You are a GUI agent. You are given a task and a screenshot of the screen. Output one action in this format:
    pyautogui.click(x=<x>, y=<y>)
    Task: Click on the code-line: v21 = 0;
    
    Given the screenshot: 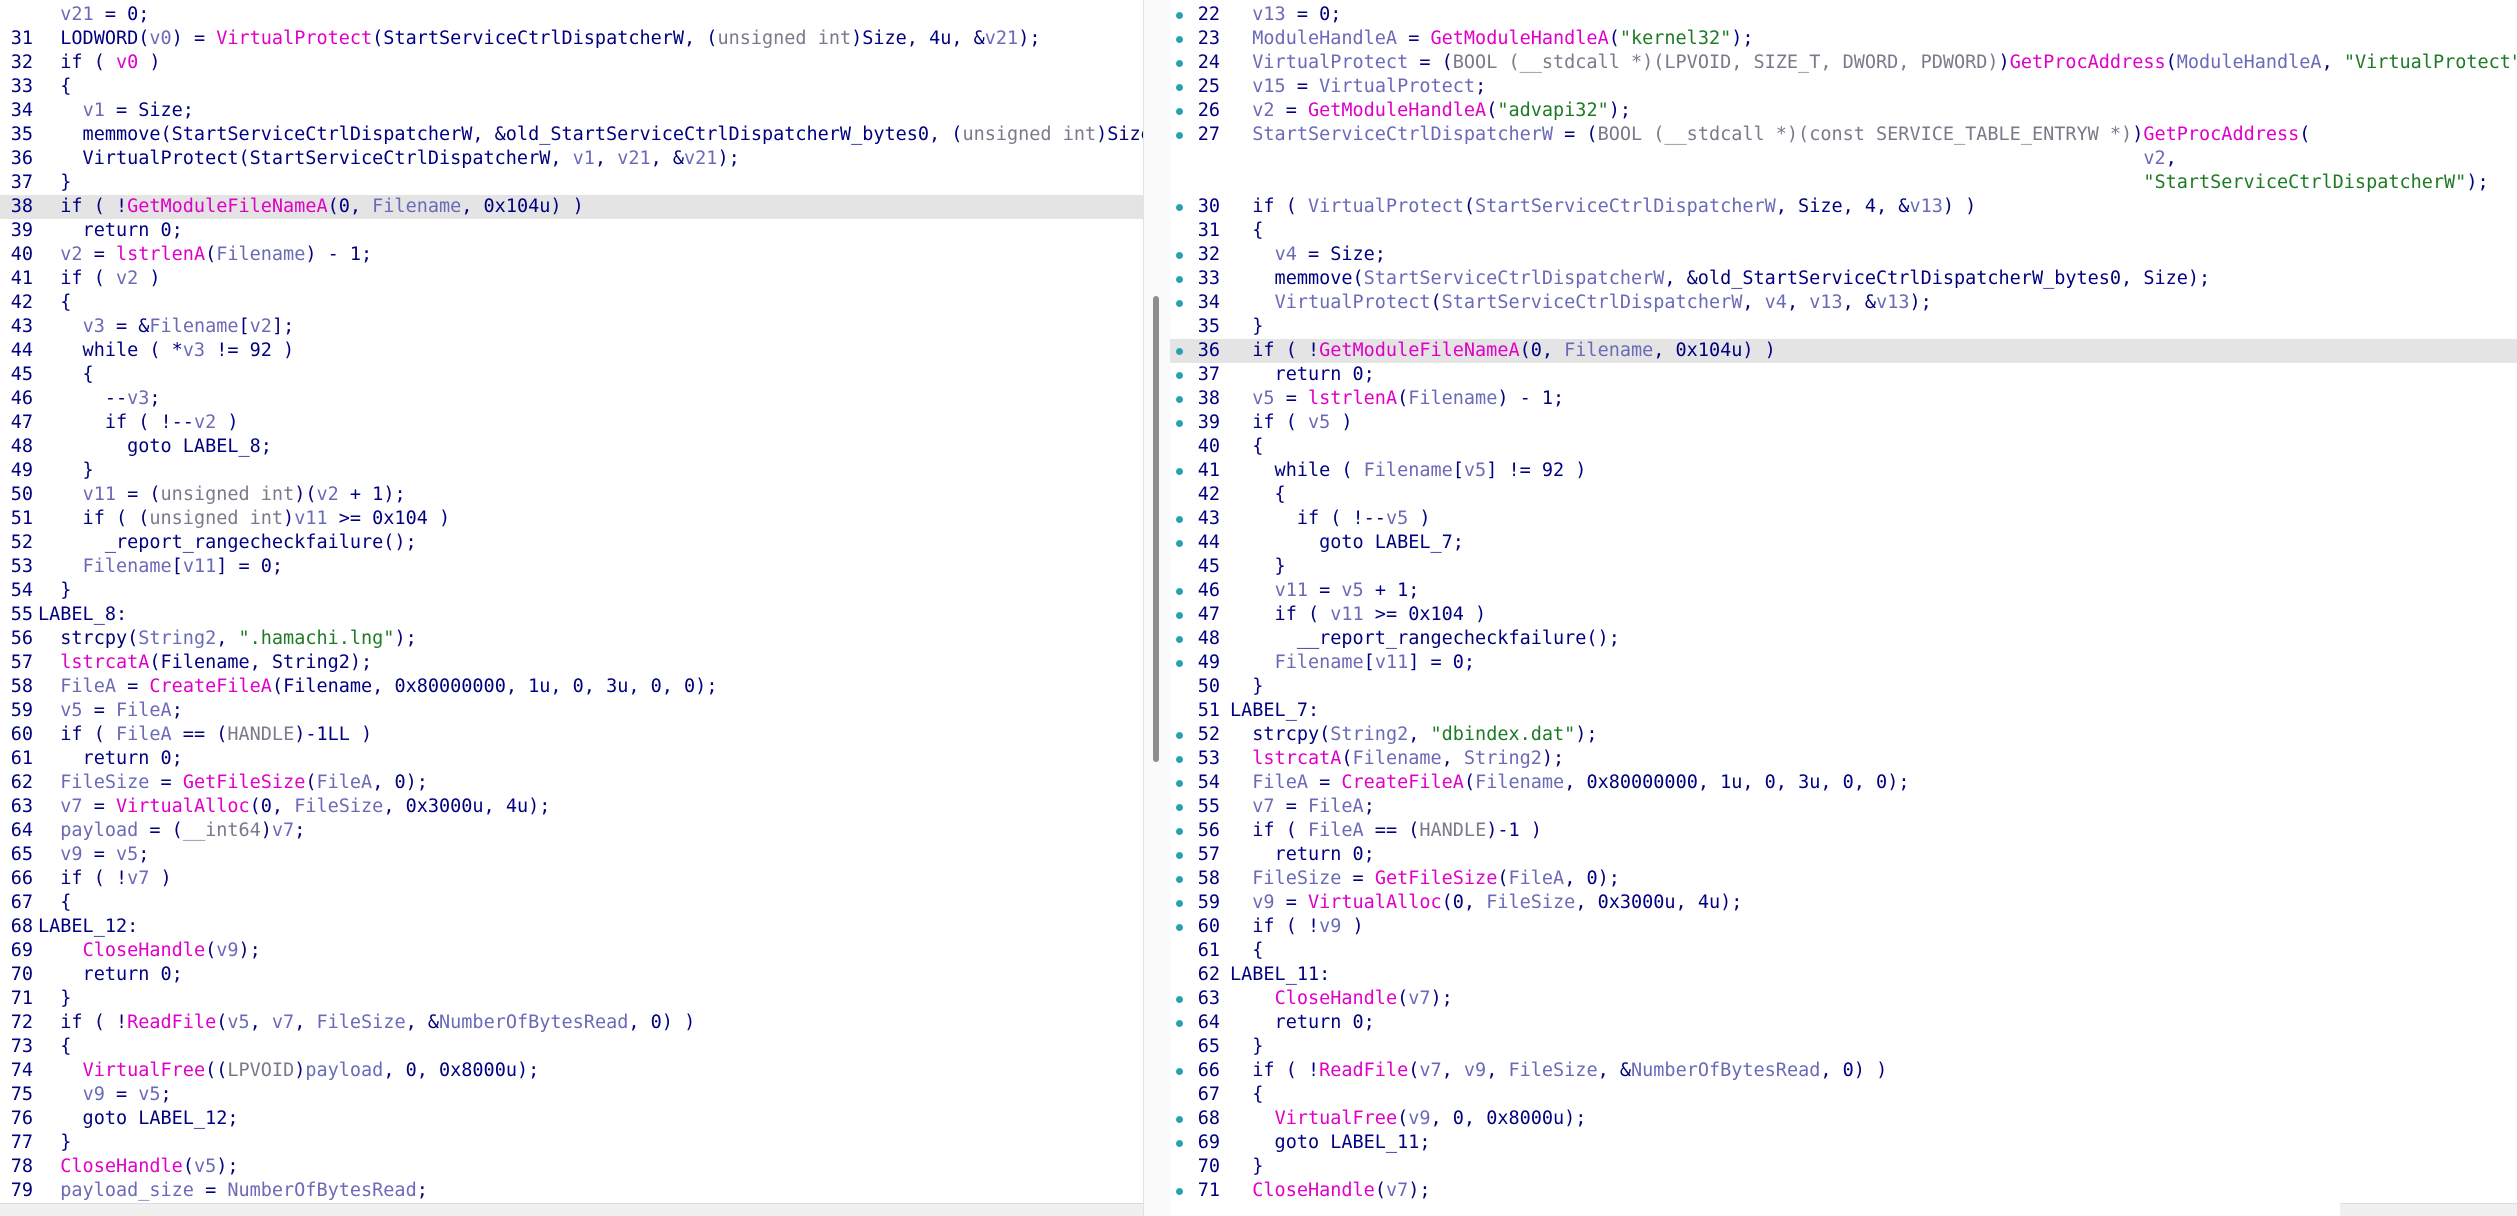 What is the action you would take?
    pyautogui.click(x=571, y=15)
    